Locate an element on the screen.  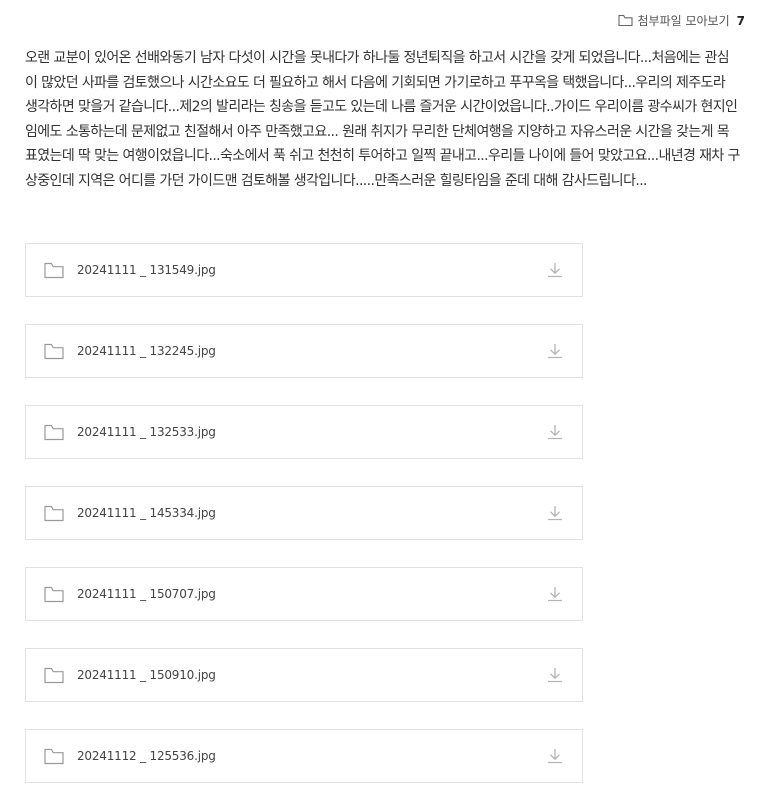
attachments-collect-label: 첨부파일 모아보기 is located at coordinates (683, 21).